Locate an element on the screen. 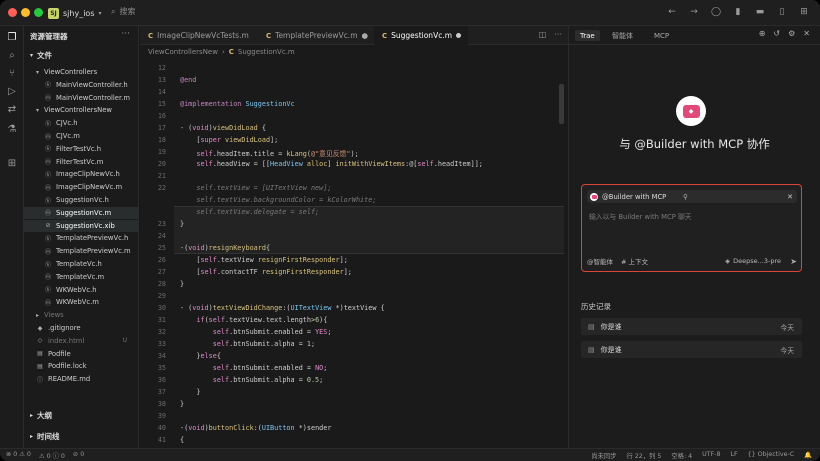 This screenshot has height=461, width=820. file-item: ⓜ MainViewController.m is located at coordinates (81, 98).